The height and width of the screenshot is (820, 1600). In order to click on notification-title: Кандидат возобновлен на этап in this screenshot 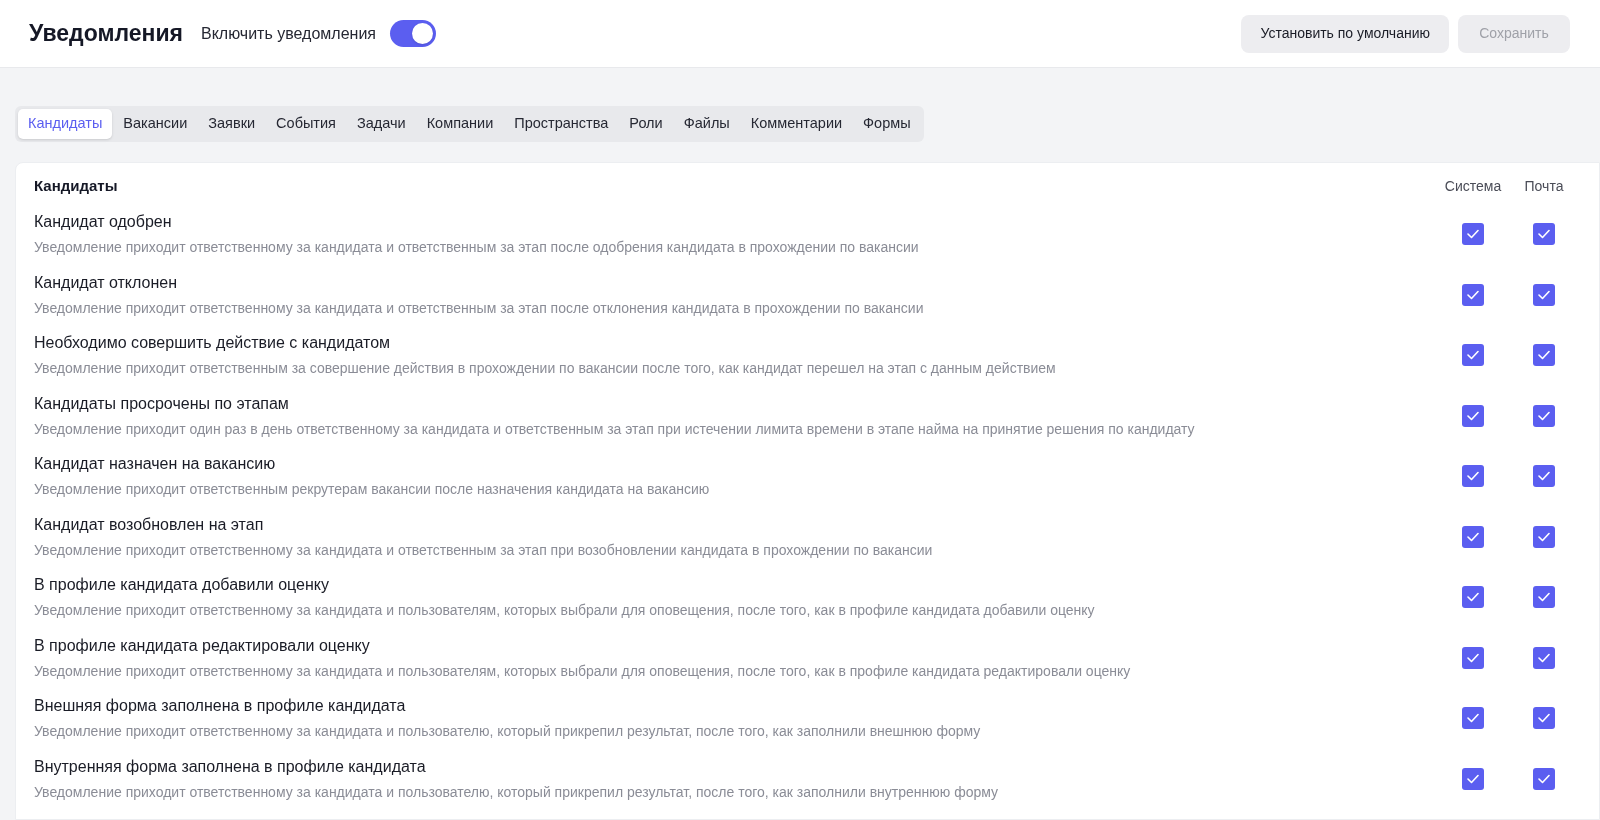, I will do `click(149, 524)`.